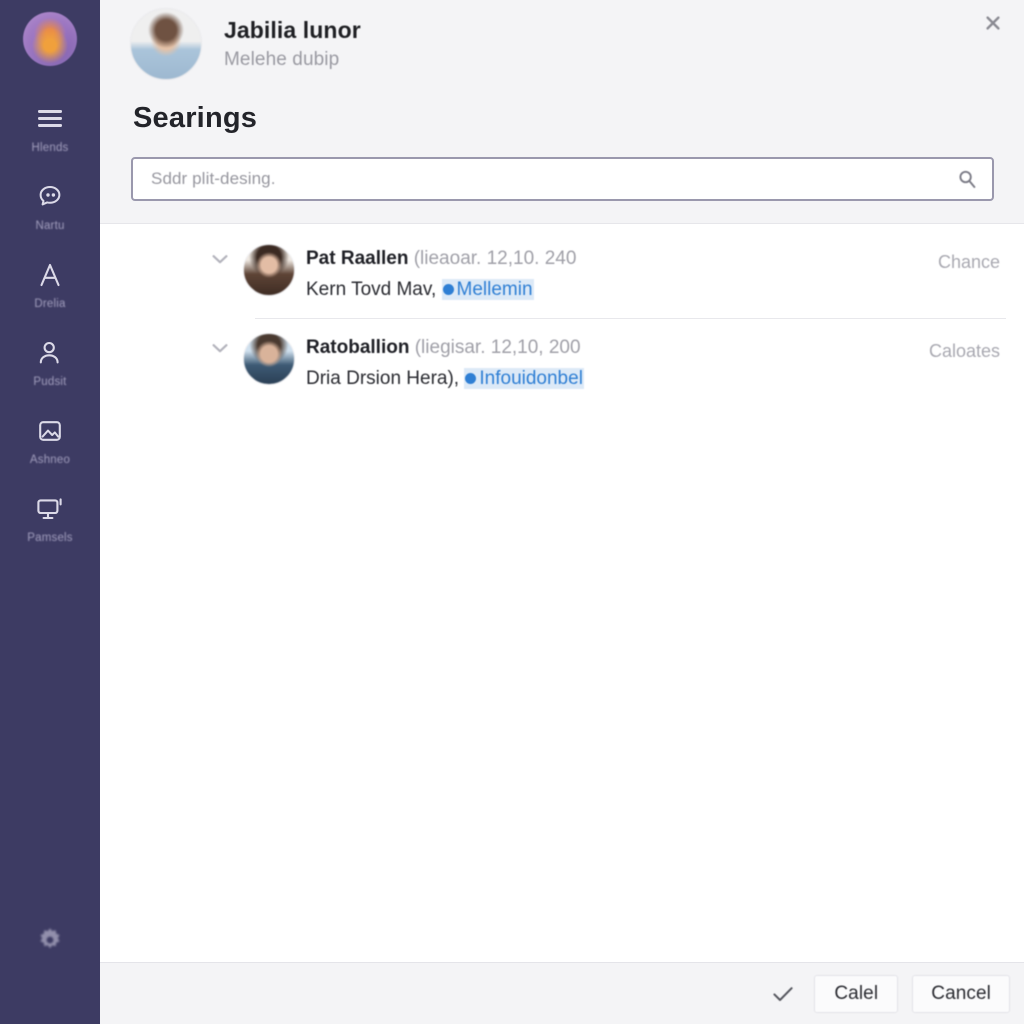 The width and height of the screenshot is (1024, 1024). I want to click on check-icon, so click(783, 994).